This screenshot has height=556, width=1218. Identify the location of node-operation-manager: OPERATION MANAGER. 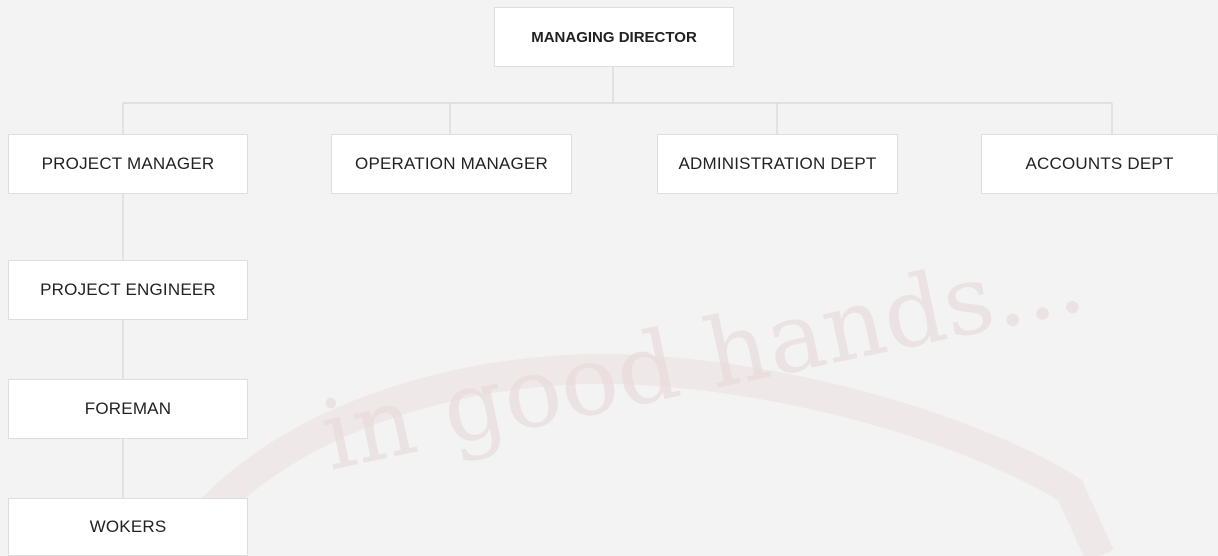
(451, 164).